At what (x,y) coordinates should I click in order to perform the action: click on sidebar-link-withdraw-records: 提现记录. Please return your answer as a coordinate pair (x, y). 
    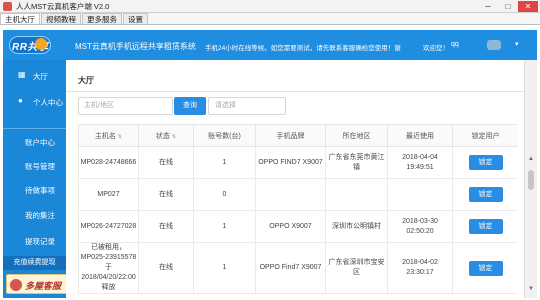
    Looking at the image, I should click on (40, 241).